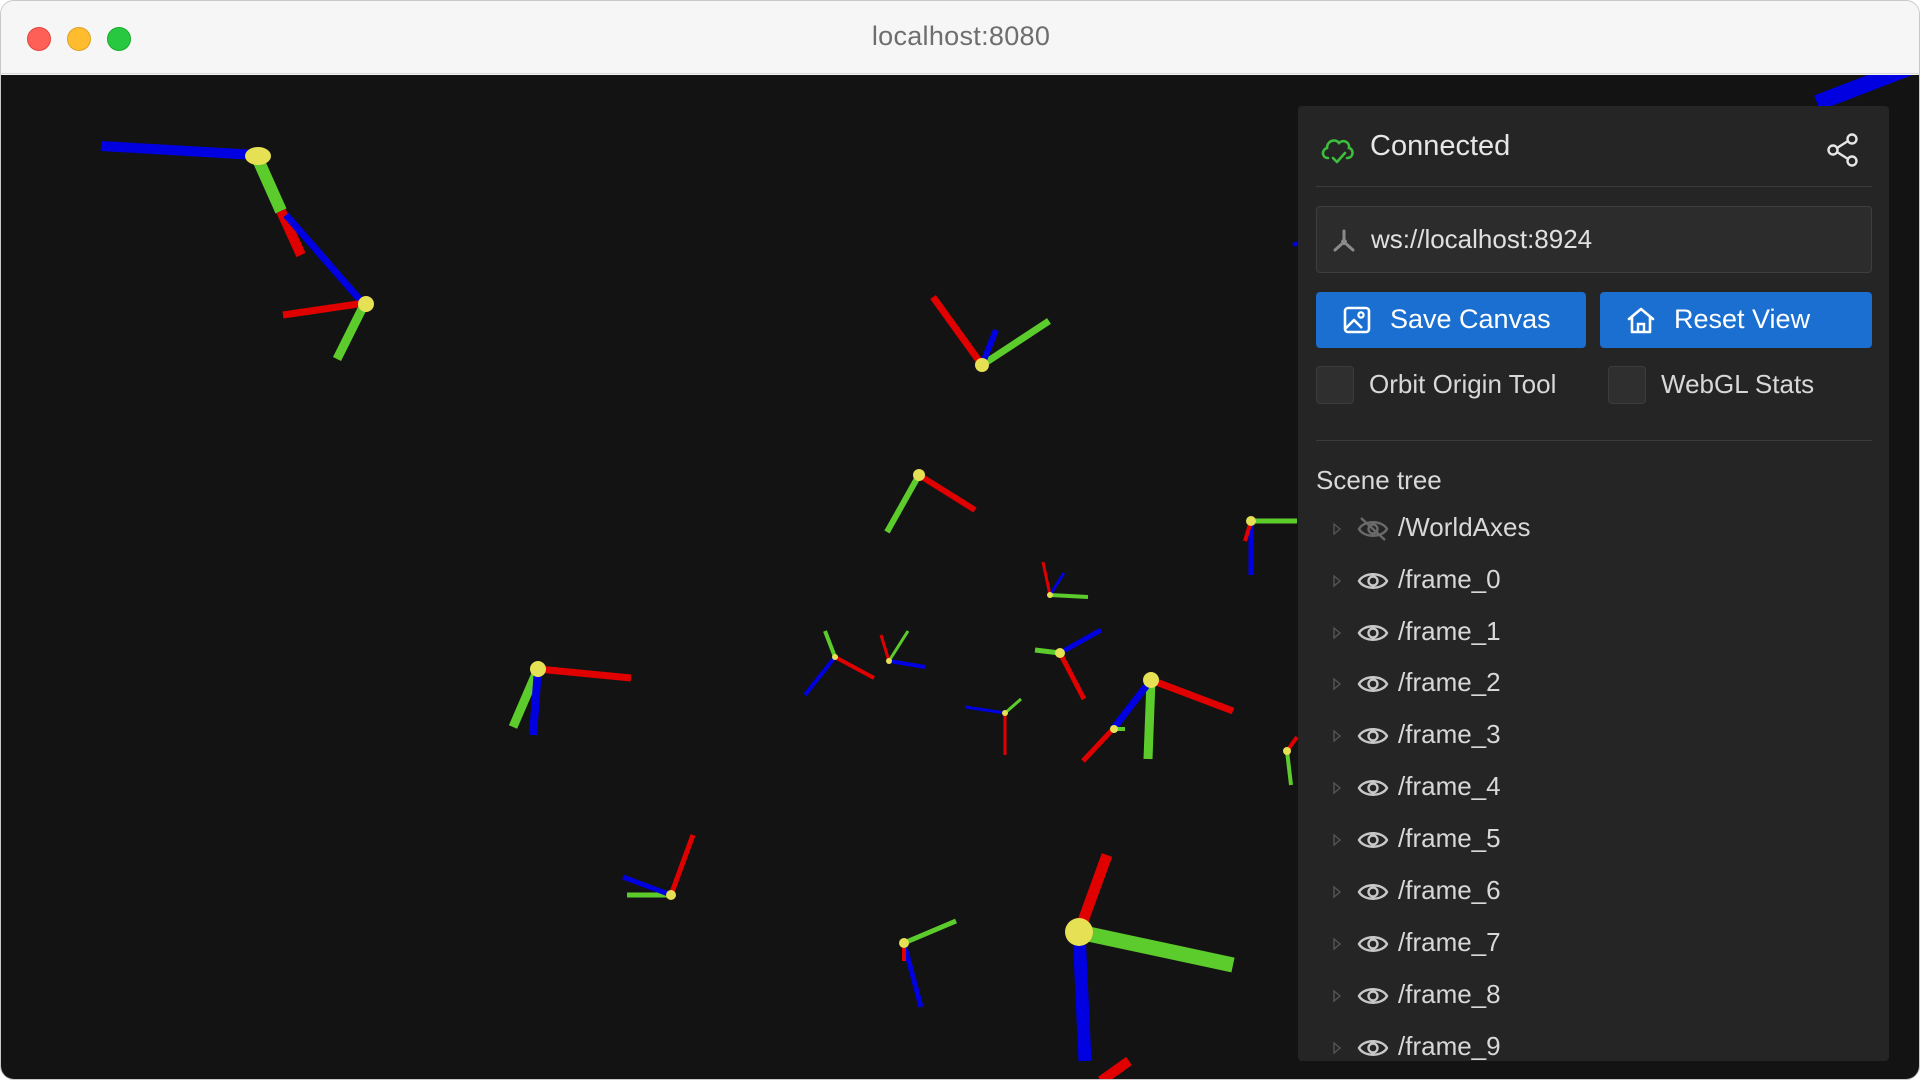 Image resolution: width=1920 pixels, height=1080 pixels. What do you see at coordinates (1470, 319) in the screenshot?
I see `save-canvas-label: Save Canvas` at bounding box center [1470, 319].